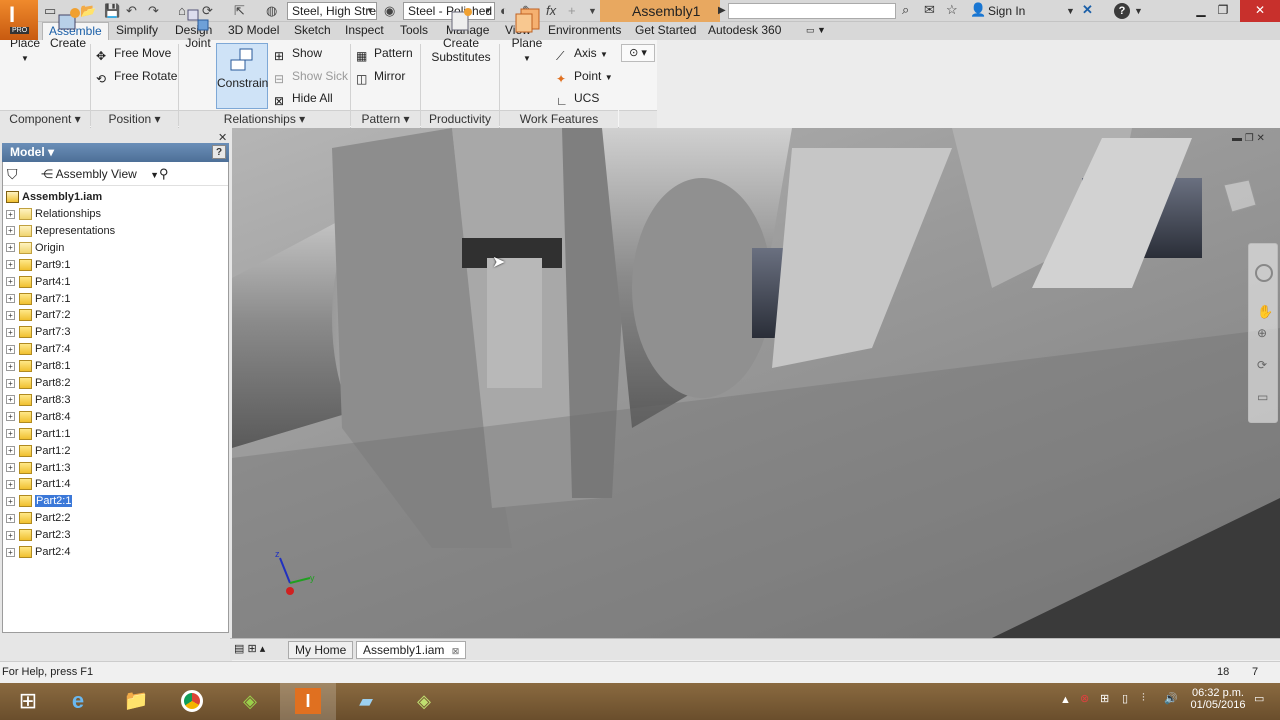 This screenshot has width=1280, height=720. I want to click on tree-item: + Part8:4, so click(38, 417).